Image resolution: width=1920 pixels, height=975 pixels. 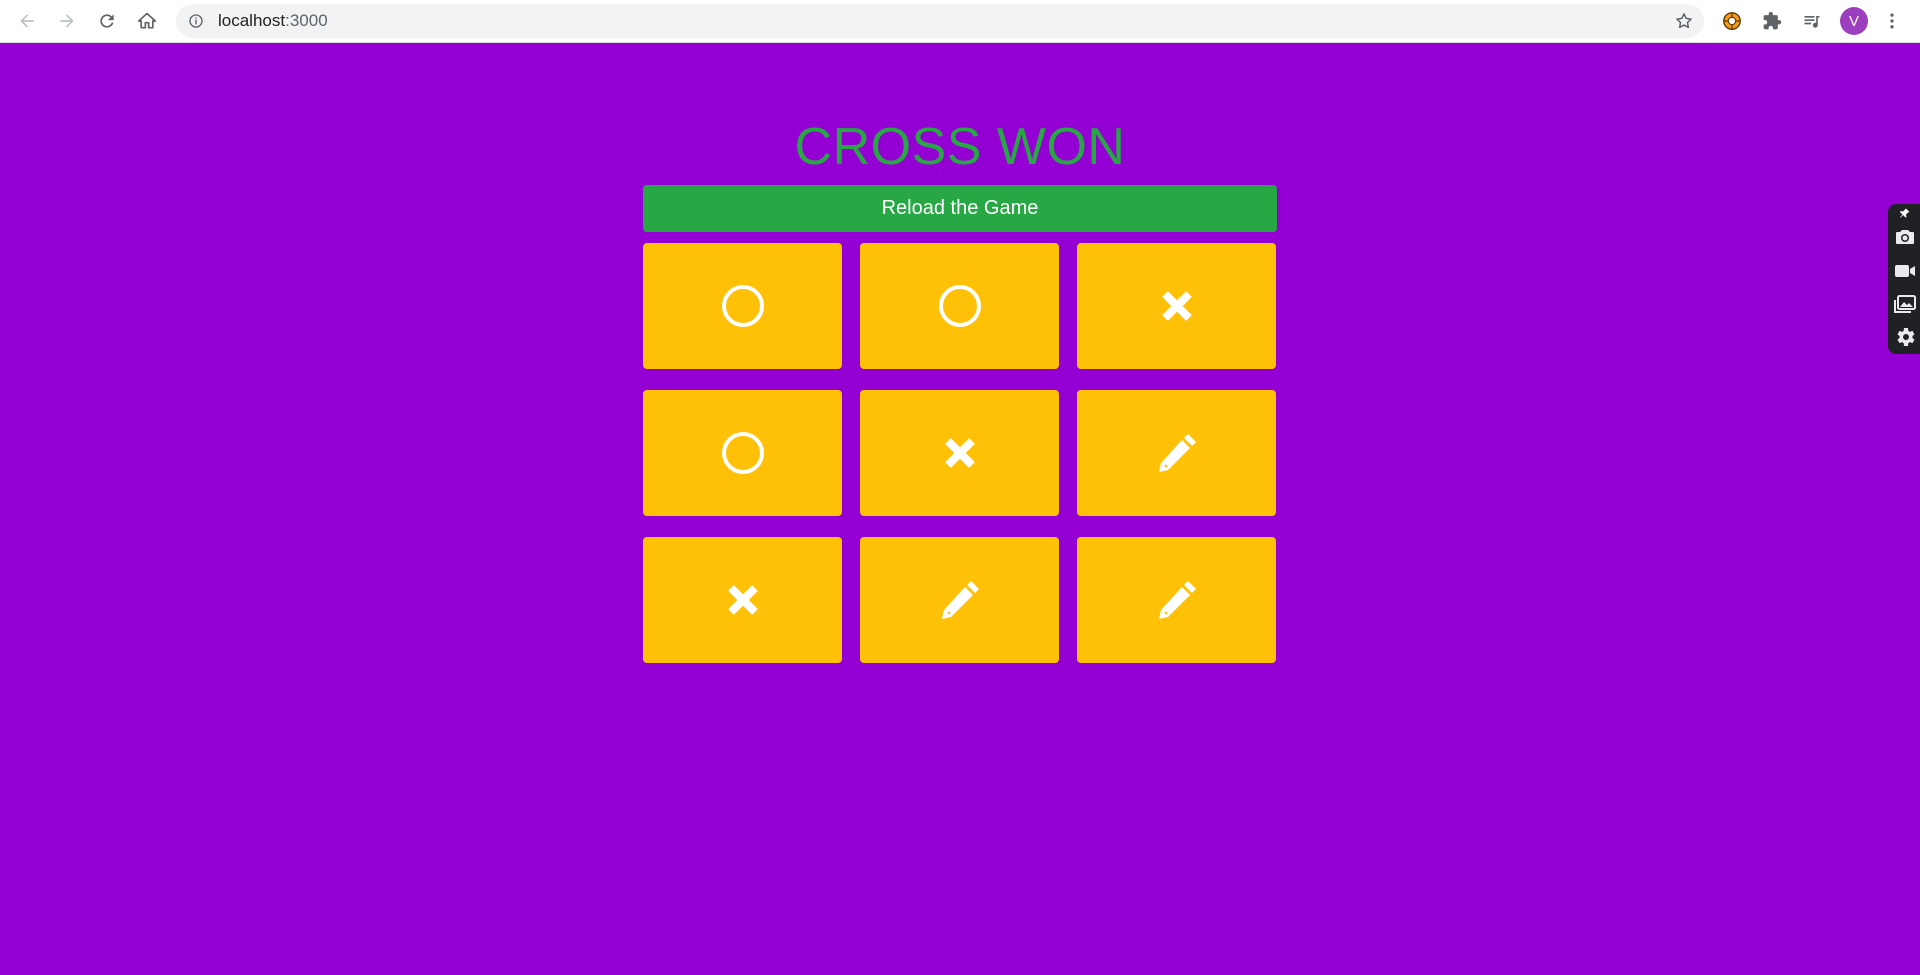 I want to click on camera-icon, so click(x=1905, y=237).